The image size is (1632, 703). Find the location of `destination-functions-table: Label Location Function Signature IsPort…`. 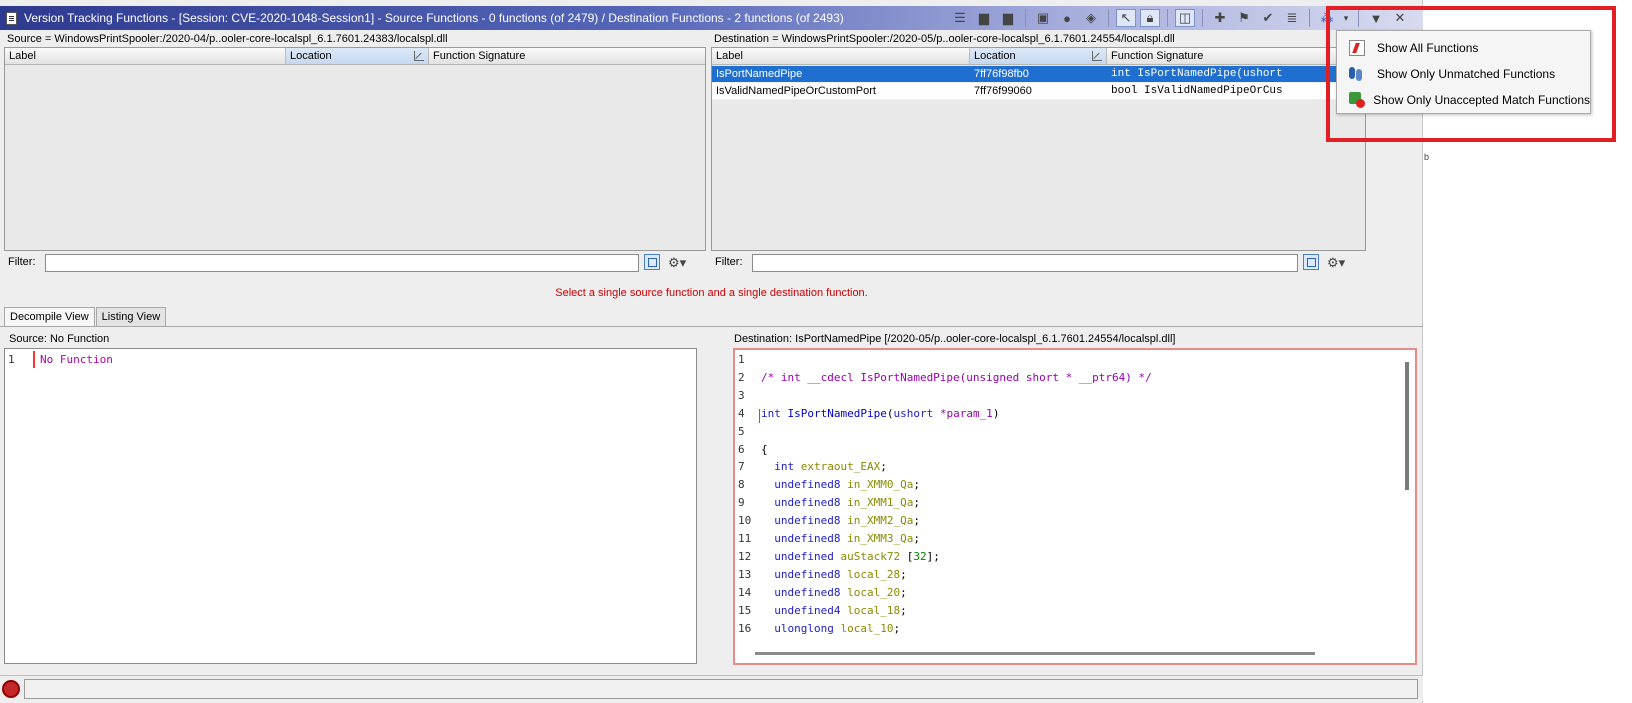

destination-functions-table: Label Location Function Signature IsPort… is located at coordinates (1038, 149).